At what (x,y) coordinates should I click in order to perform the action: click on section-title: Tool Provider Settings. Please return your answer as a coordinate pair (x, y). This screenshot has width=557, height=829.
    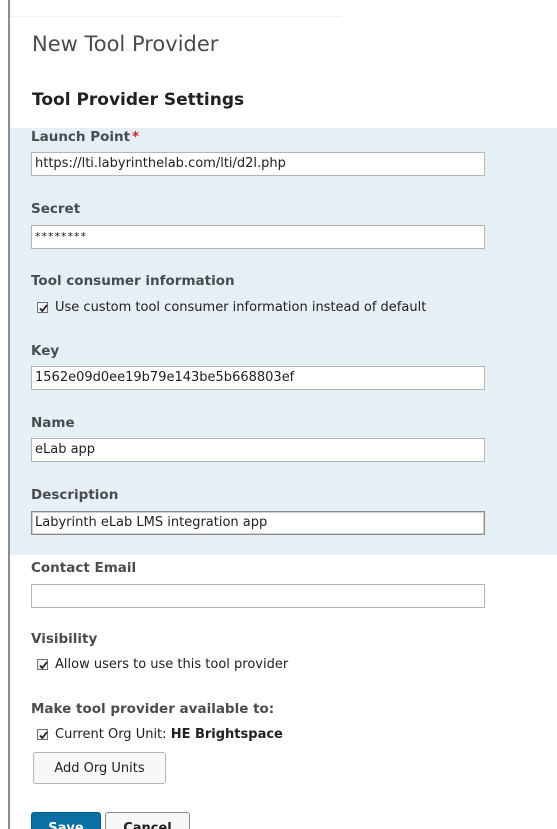
    Looking at the image, I should click on (138, 100).